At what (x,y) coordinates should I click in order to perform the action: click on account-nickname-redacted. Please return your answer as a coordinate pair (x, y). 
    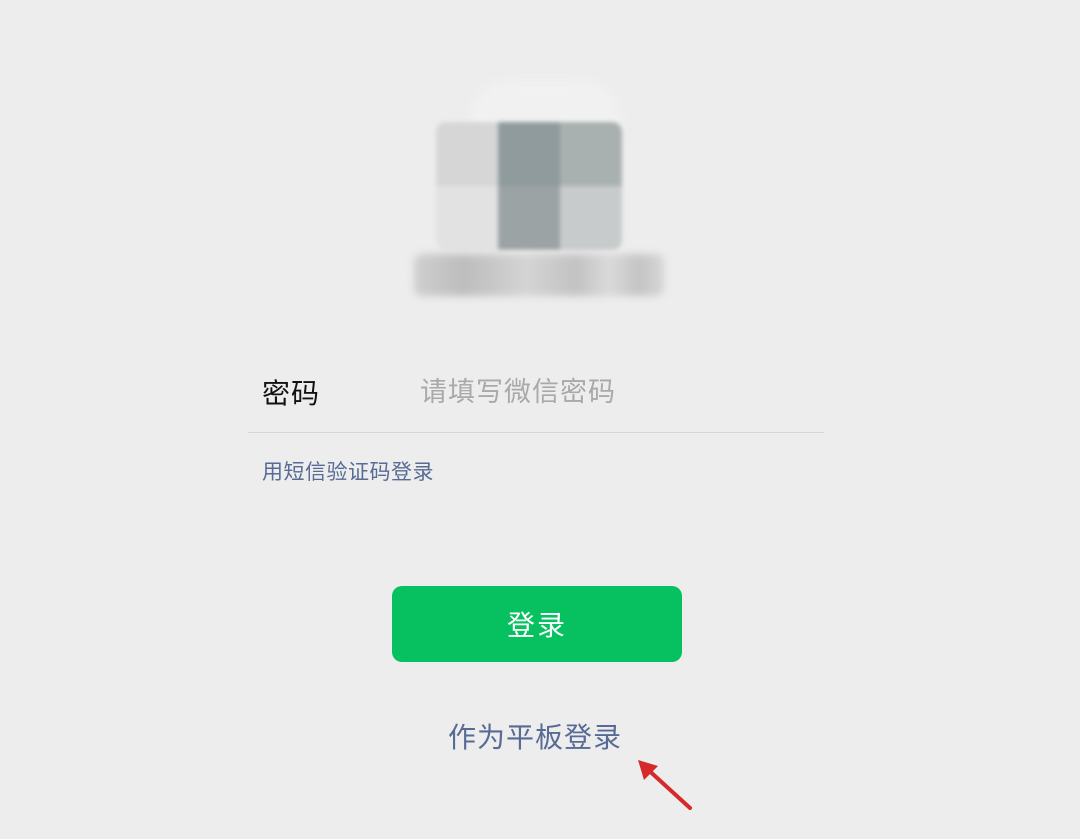
    Looking at the image, I should click on (539, 275).